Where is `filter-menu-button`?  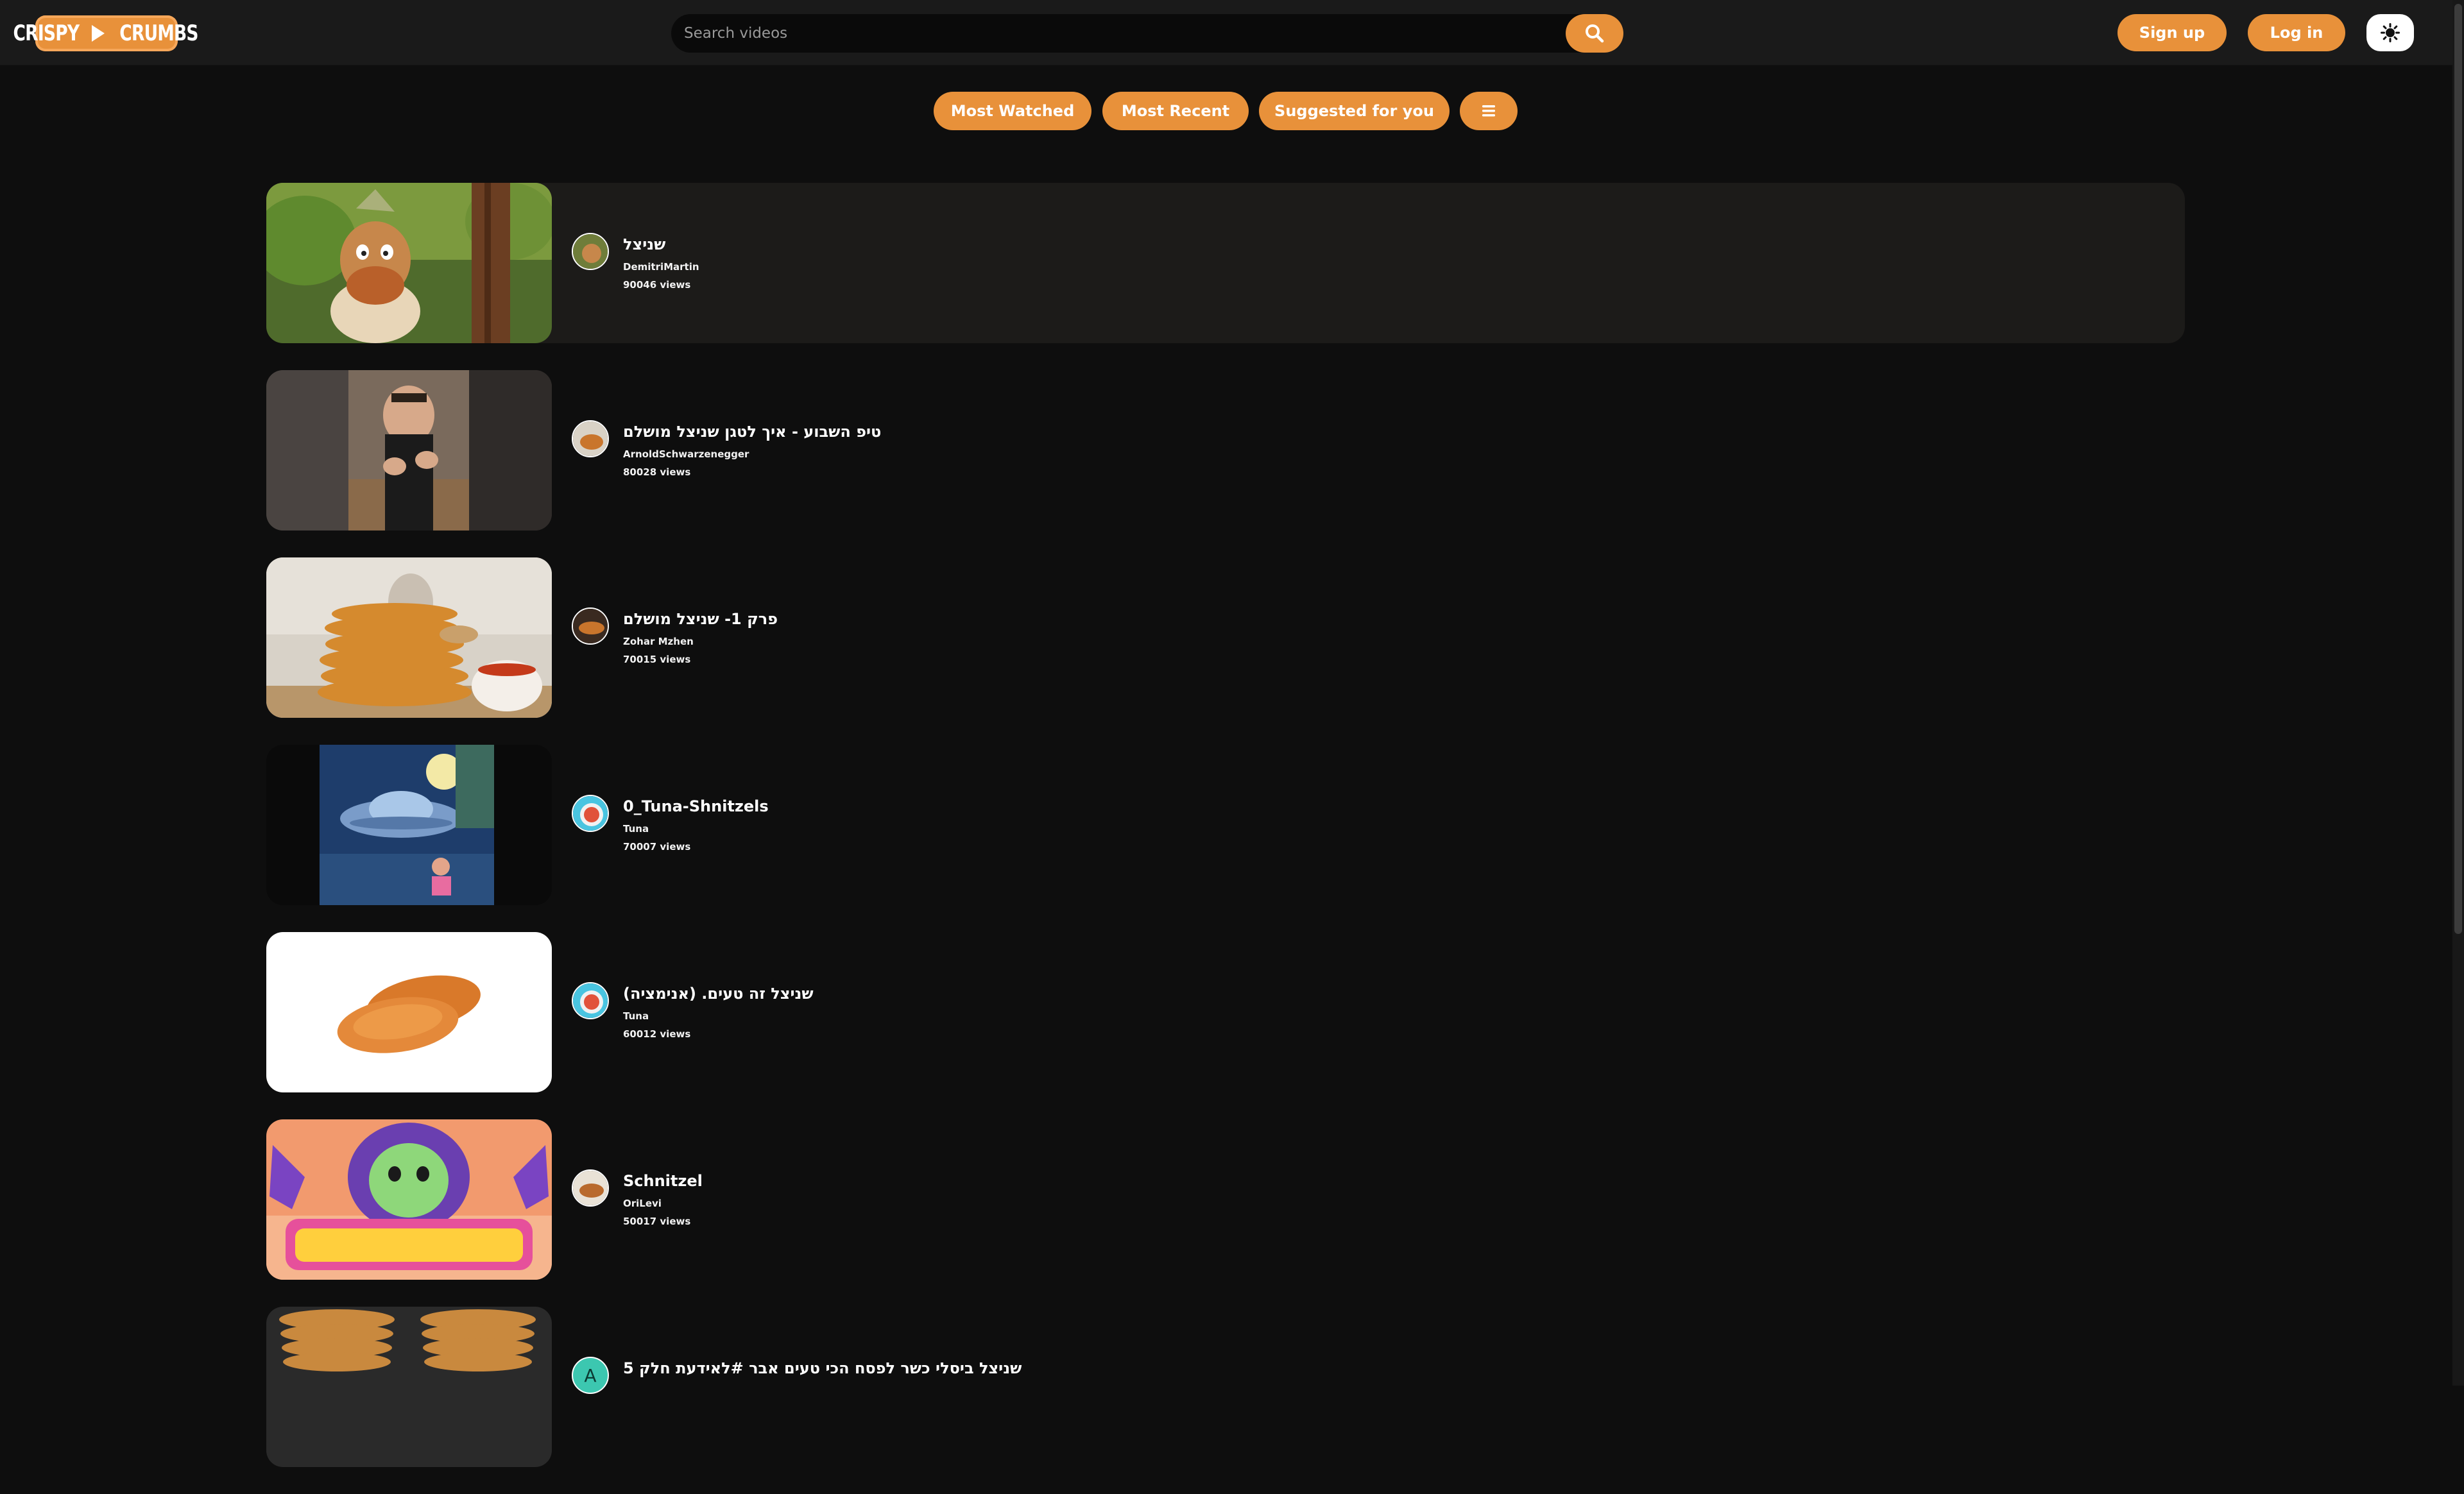
filter-menu-button is located at coordinates (1489, 111).